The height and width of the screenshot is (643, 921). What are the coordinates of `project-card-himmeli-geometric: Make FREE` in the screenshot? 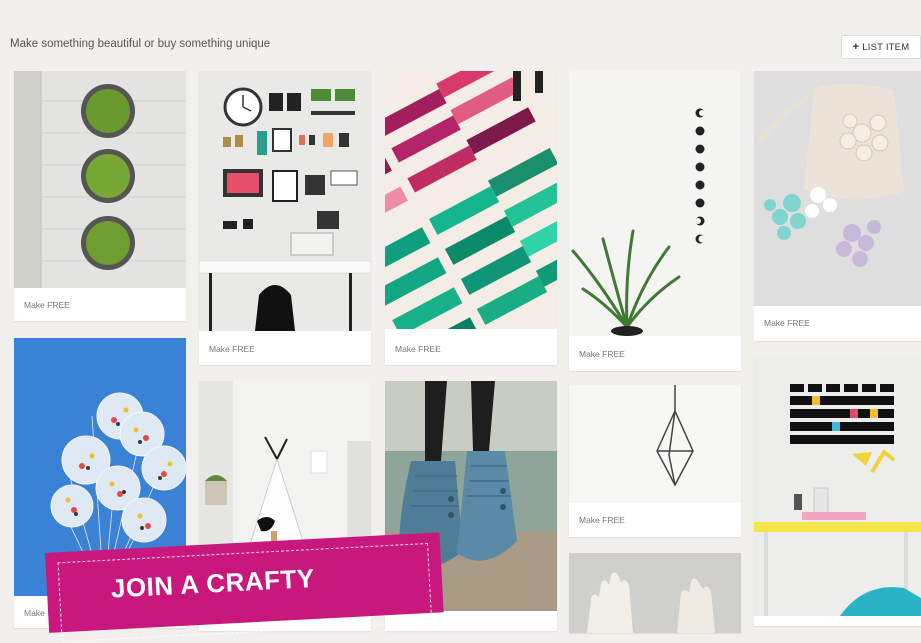 It's located at (655, 461).